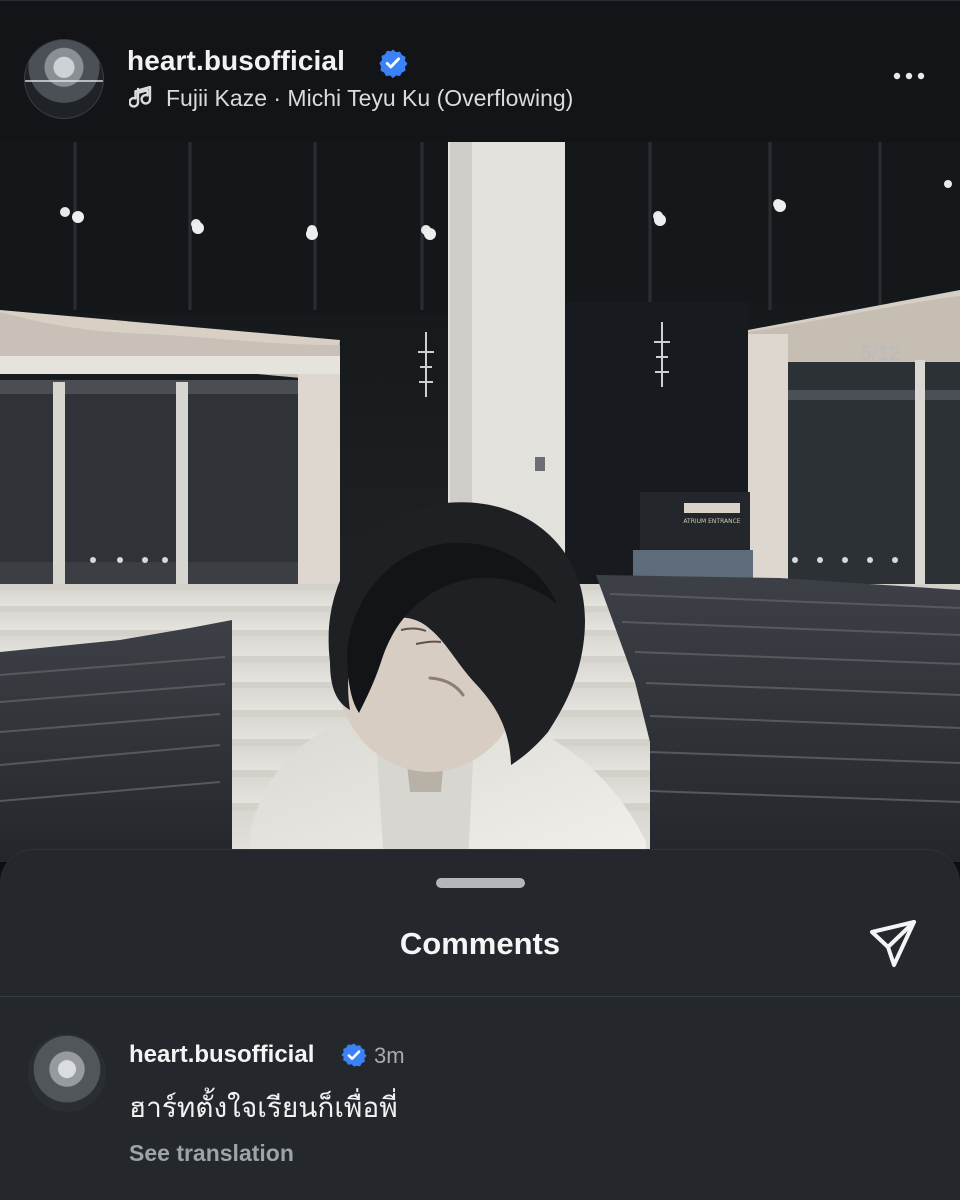  Describe the element at coordinates (711, 521) in the screenshot. I see `svg-text: ATRIUM ENTRANCE` at that location.